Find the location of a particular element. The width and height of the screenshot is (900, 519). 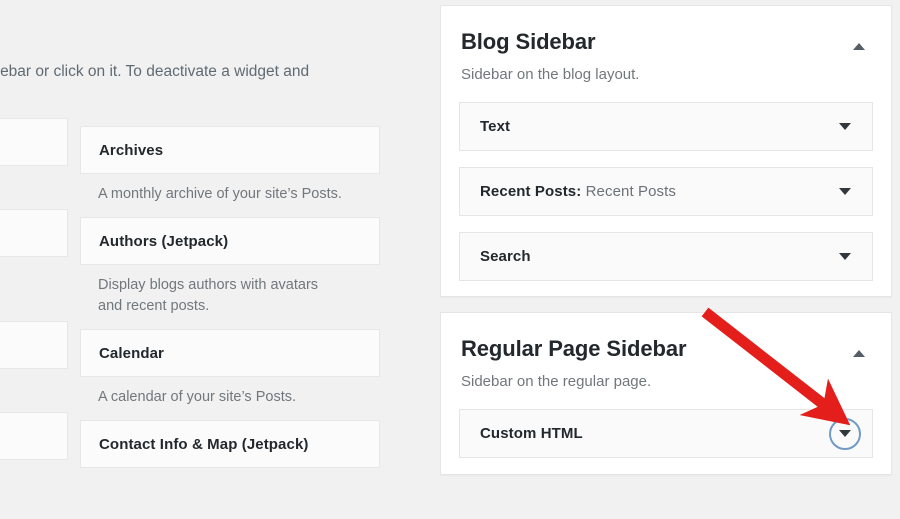

widget-card-contact-info-map-jetpack: Contact Info & Map (Jetpack) is located at coordinates (230, 444).